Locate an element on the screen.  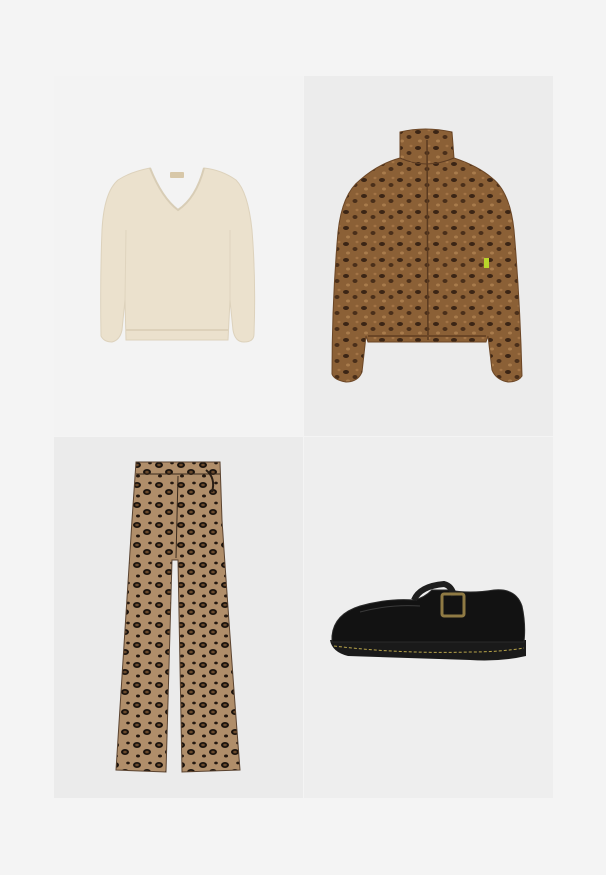
shoe-sole is located at coordinates (428, 650).